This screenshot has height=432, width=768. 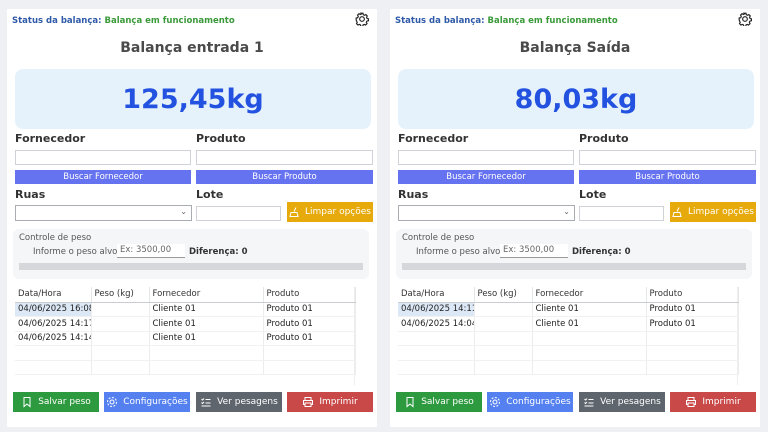 I want to click on ver-pesagens-label: Ver pesagens, so click(x=630, y=402).